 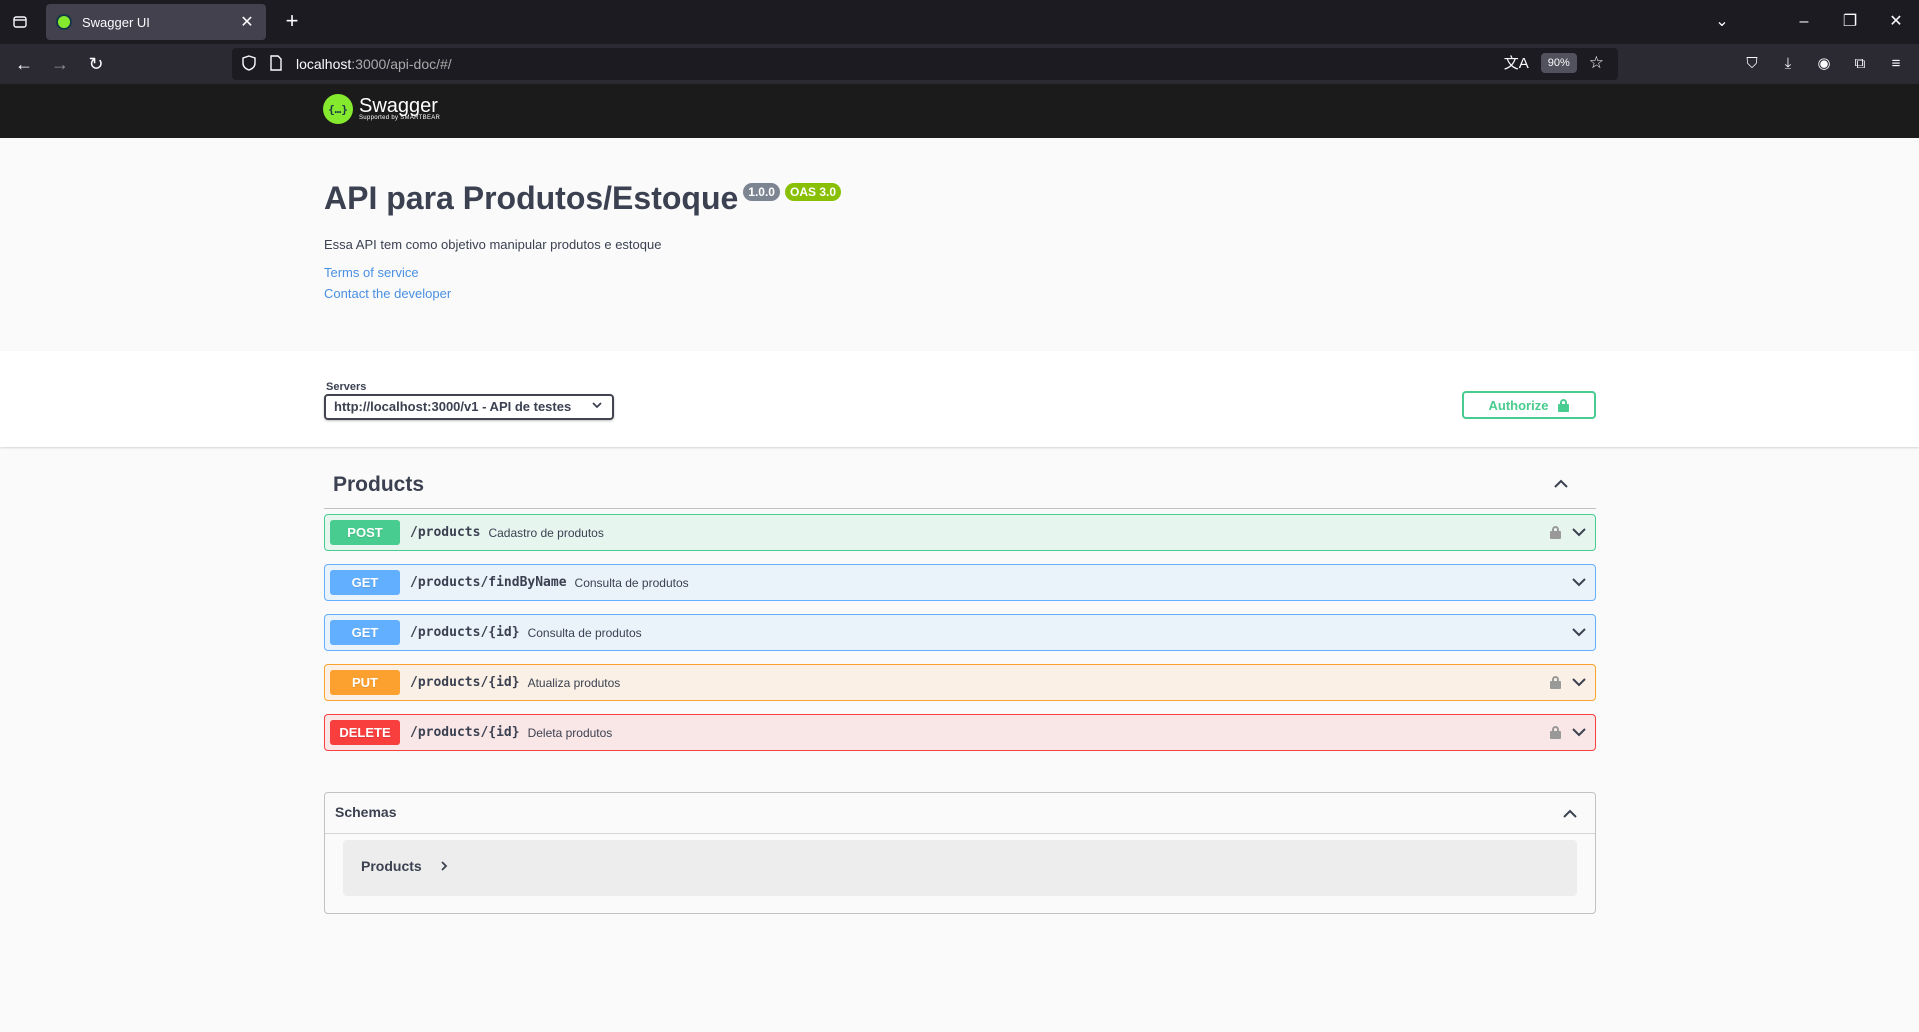 I want to click on schemas-section: Schemas Products, so click(x=960, y=853).